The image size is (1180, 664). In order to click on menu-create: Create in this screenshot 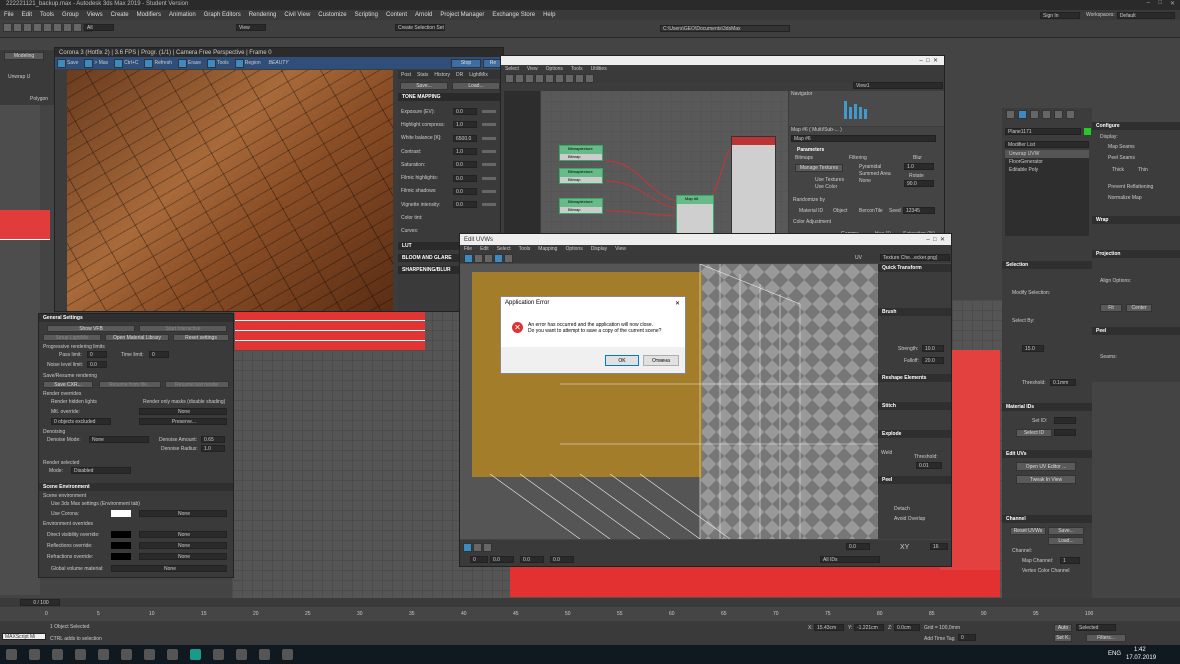, I will do `click(120, 15)`.